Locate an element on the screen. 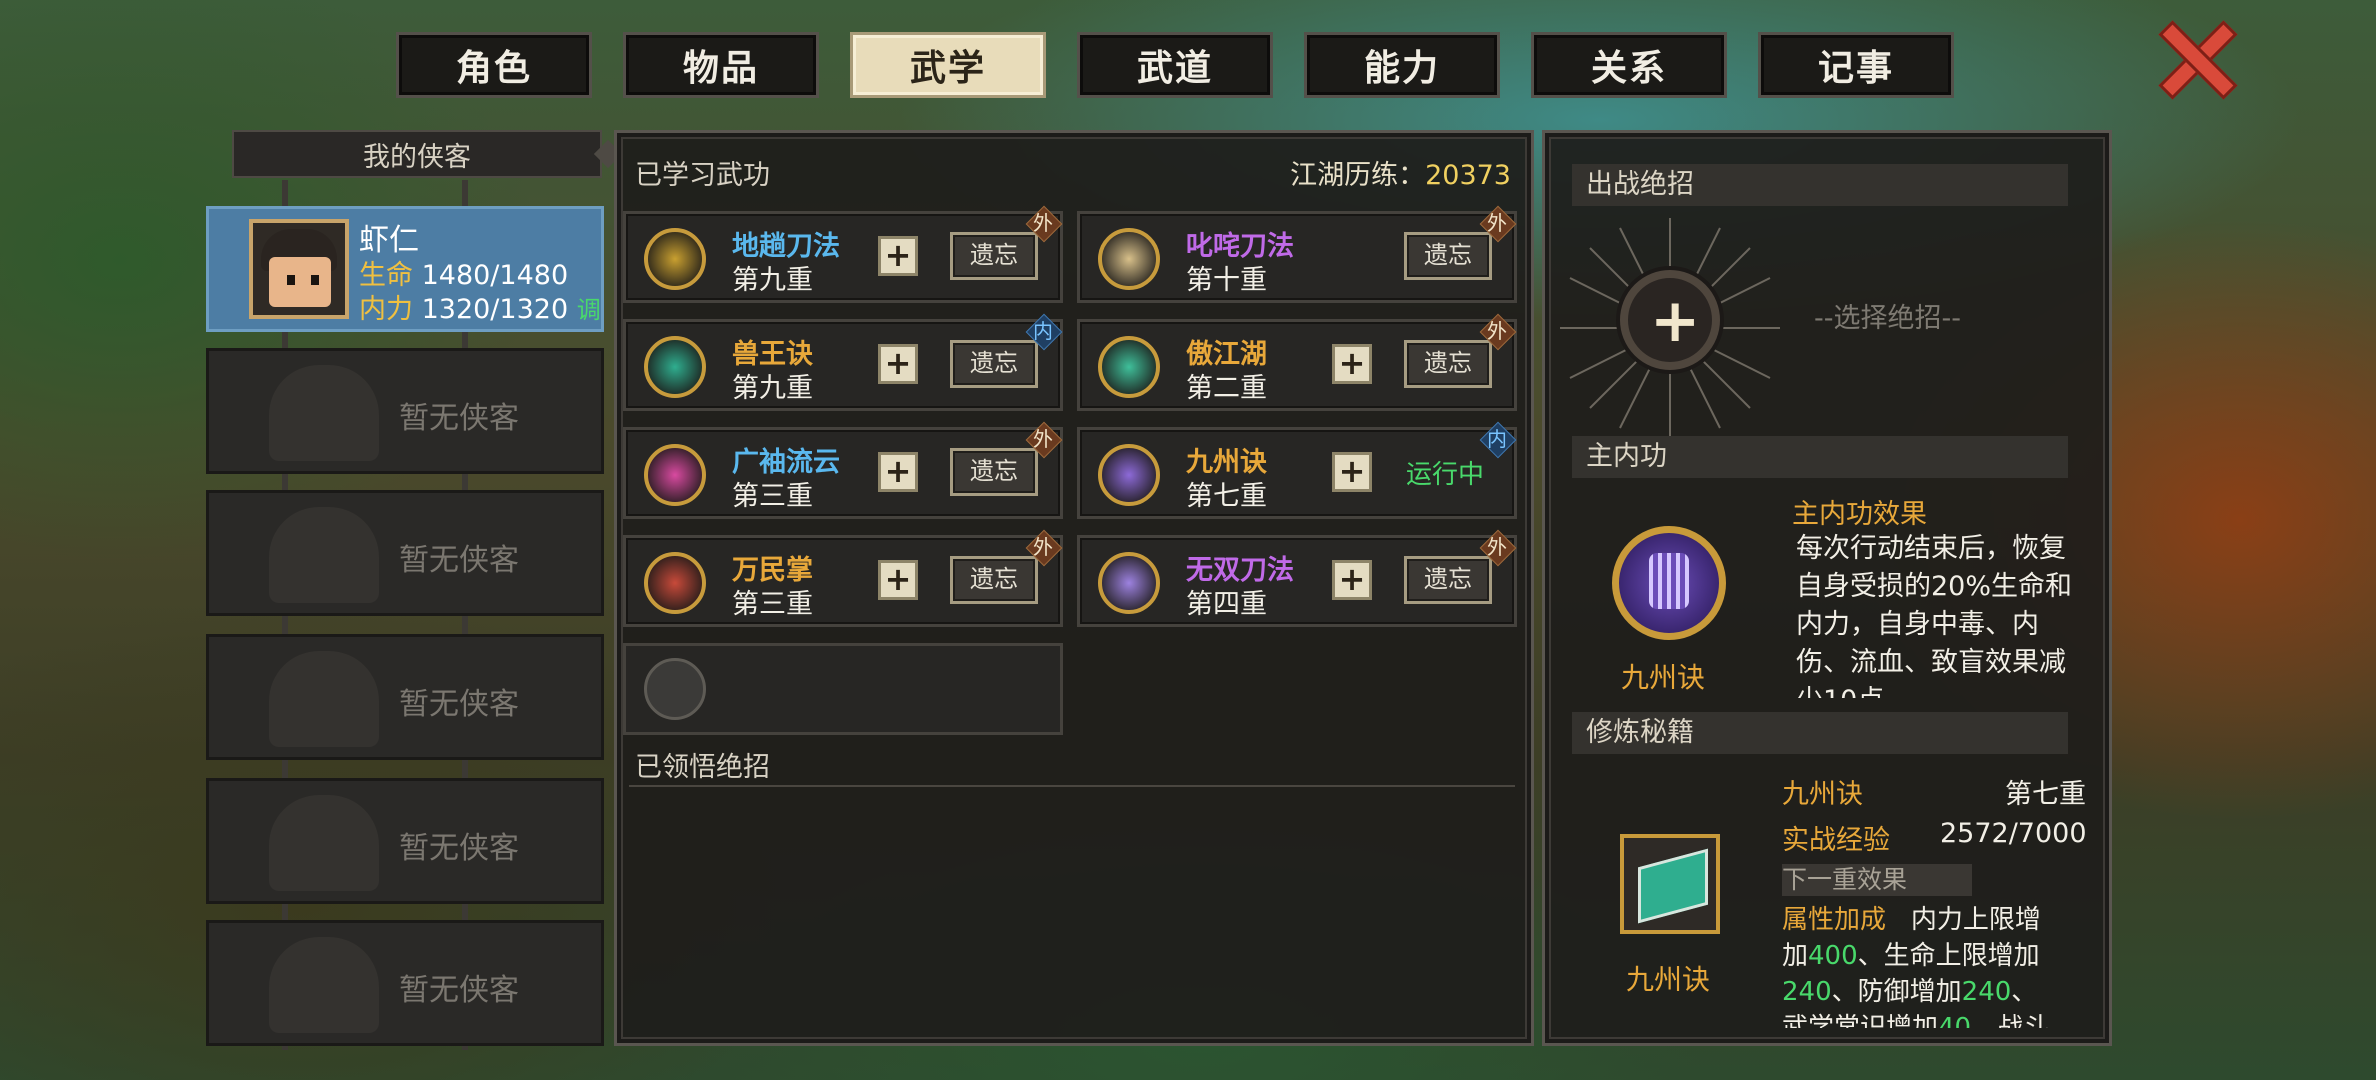 The image size is (2376, 1080). main-internal-name: 九州诀 is located at coordinates (1662, 677).